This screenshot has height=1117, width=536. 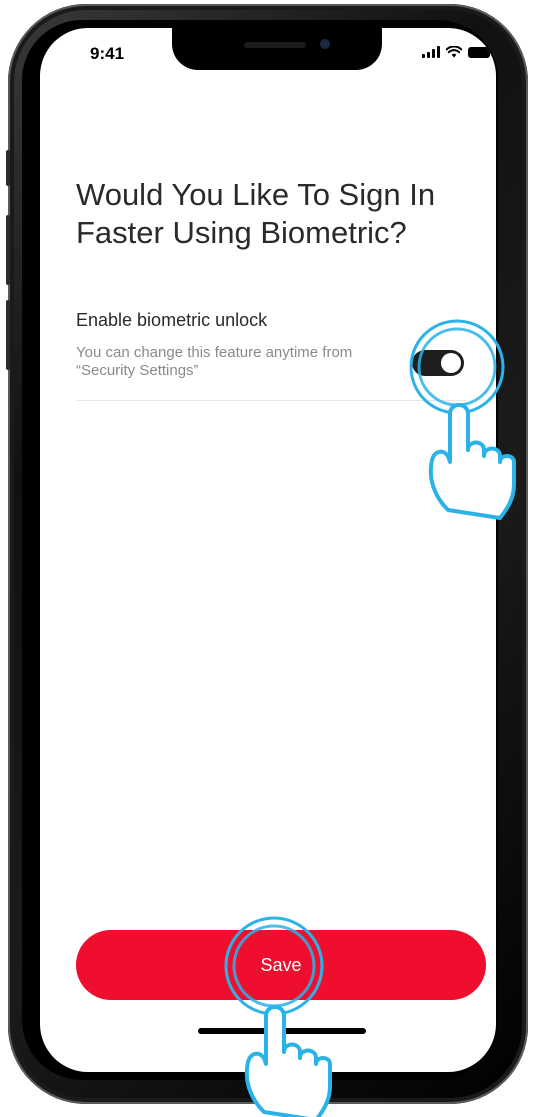 I want to click on phone-volume-down-button, so click(x=8, y=335).